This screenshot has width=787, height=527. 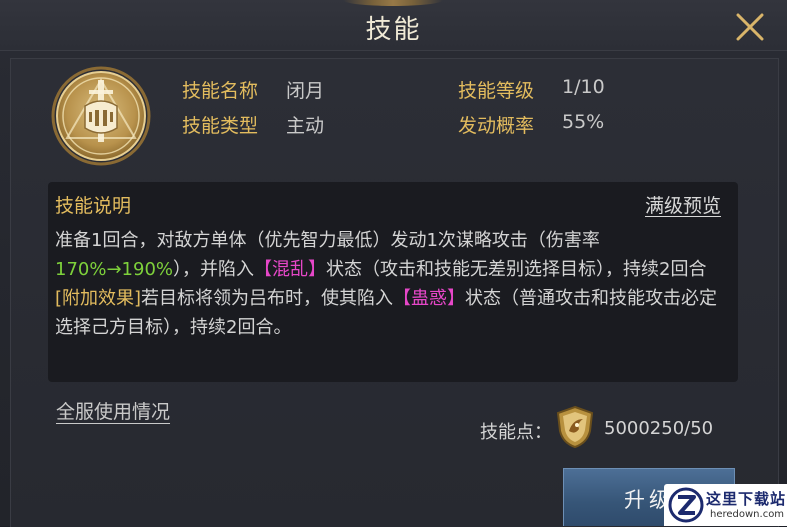 I want to click on title-ornament, so click(x=393, y=3).